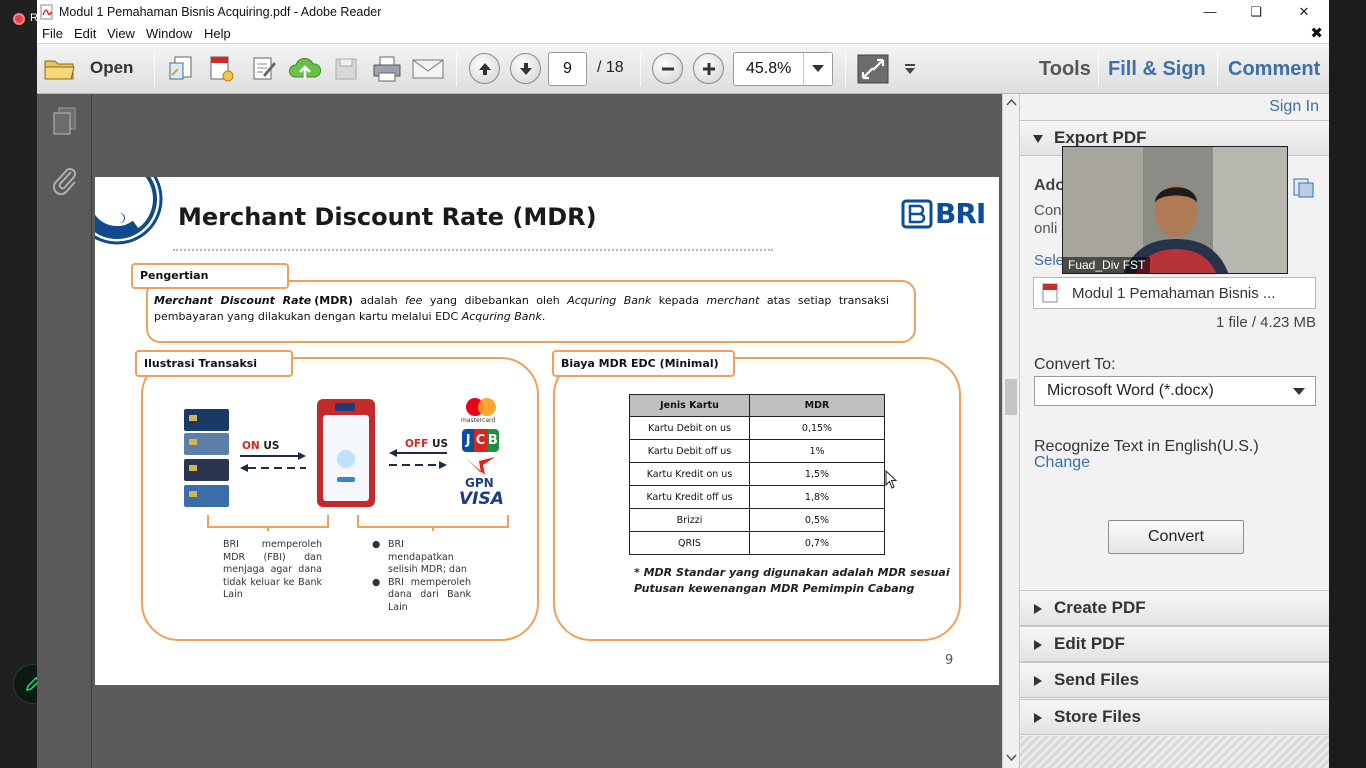 The image size is (1366, 768). I want to click on document-convert-icon, so click(180, 68).